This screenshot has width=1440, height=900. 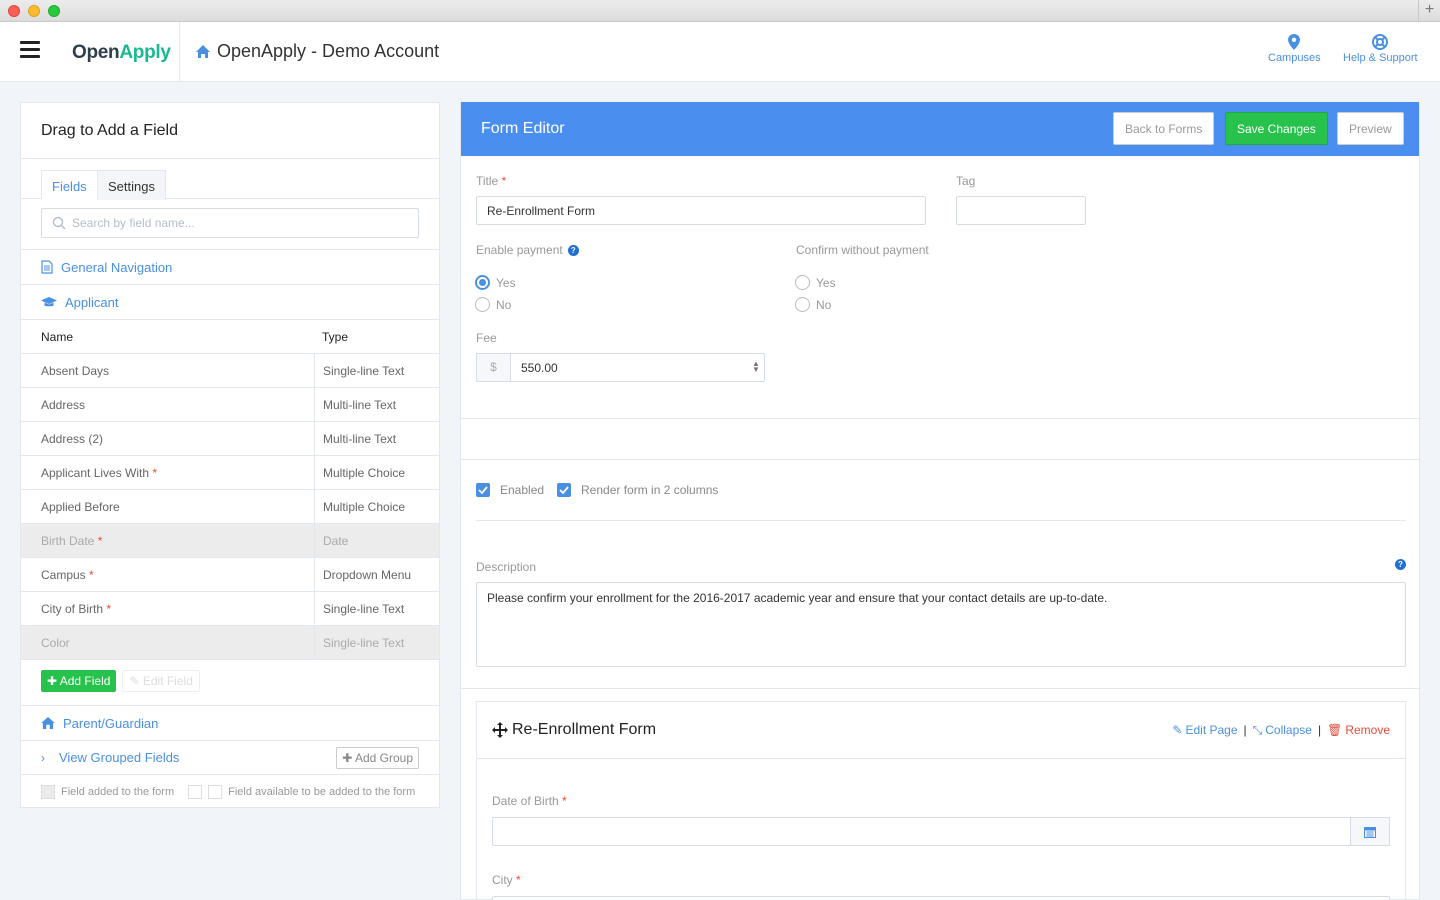 I want to click on collapse-link: ⤡ Collapse, so click(x=1282, y=730).